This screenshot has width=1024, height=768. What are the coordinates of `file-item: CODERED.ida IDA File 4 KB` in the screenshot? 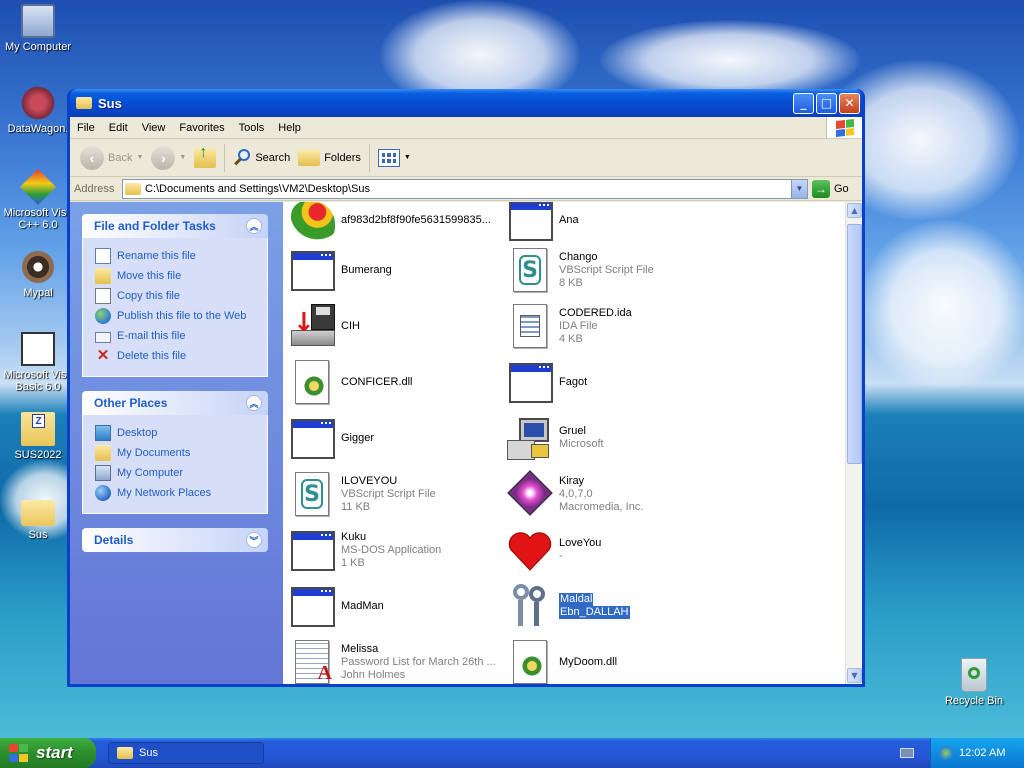 It's located at (614, 326).